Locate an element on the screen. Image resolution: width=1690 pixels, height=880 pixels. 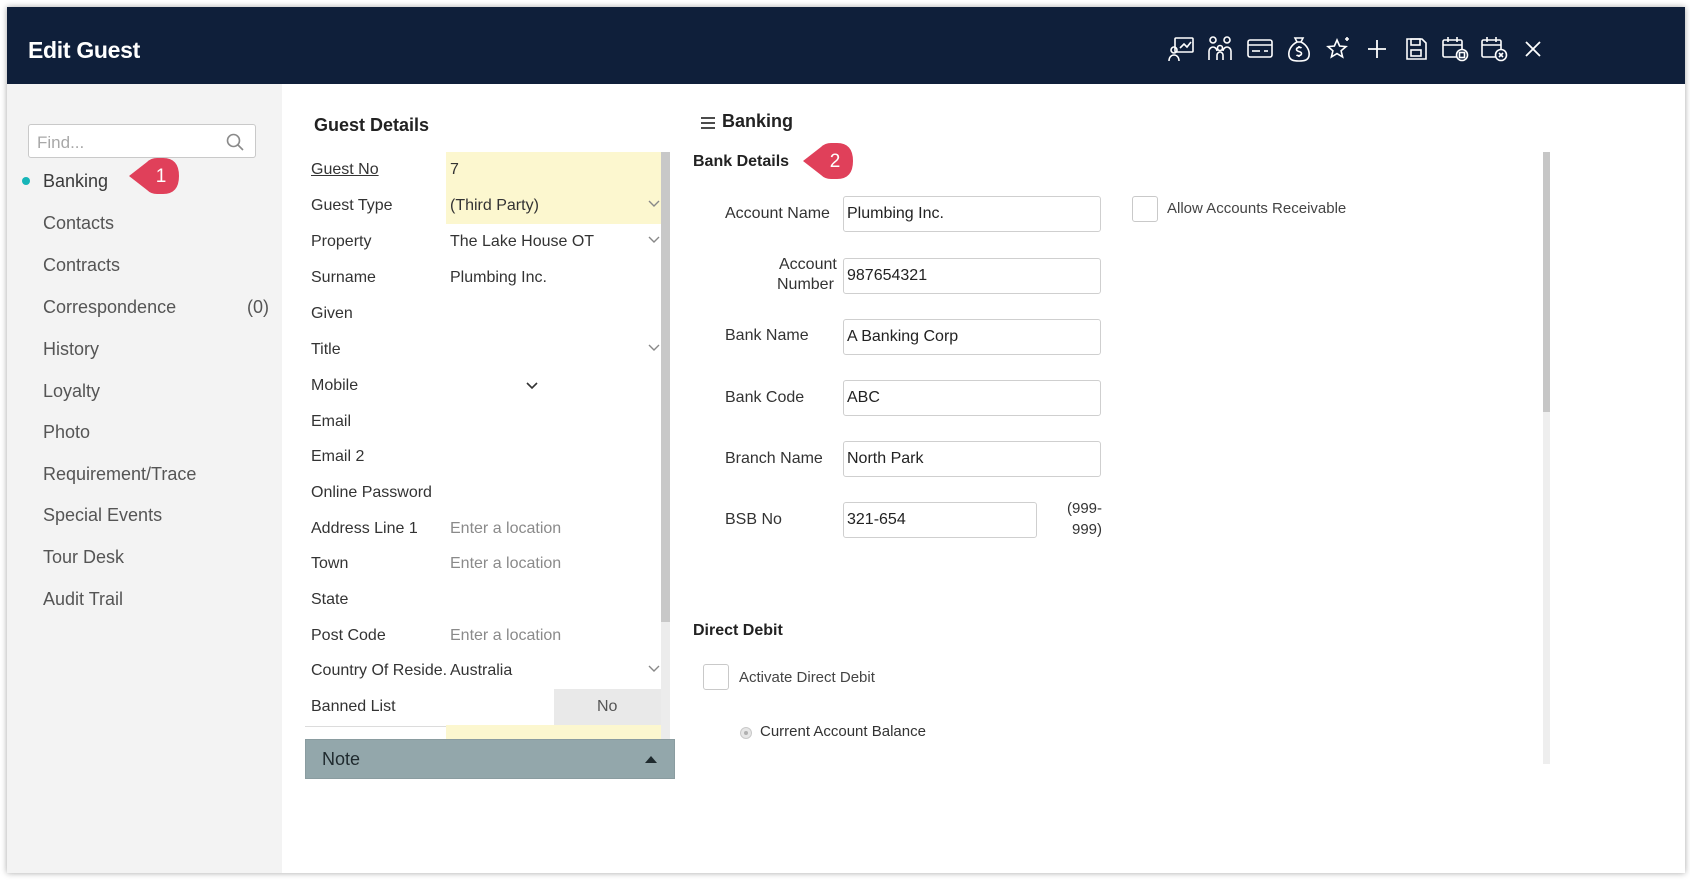
table-row: Email 2 is located at coordinates (485, 458).